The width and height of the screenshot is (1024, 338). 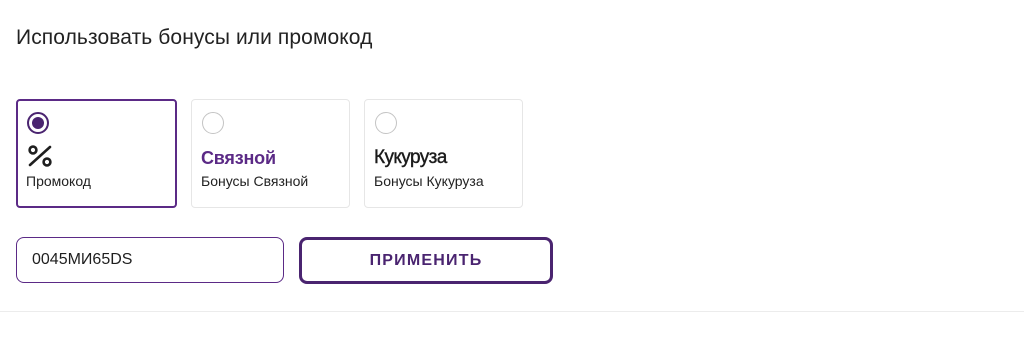 What do you see at coordinates (426, 260) in the screenshot?
I see `apply-button: ПРИМЕНИТЬ` at bounding box center [426, 260].